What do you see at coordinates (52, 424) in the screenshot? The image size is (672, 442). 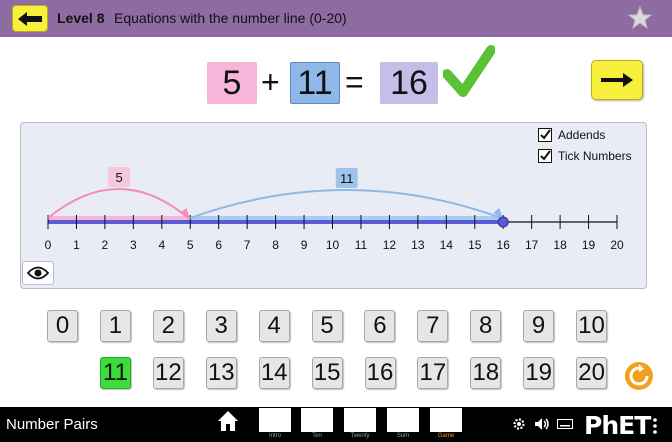 I see `sim-title: Number Pairs` at bounding box center [52, 424].